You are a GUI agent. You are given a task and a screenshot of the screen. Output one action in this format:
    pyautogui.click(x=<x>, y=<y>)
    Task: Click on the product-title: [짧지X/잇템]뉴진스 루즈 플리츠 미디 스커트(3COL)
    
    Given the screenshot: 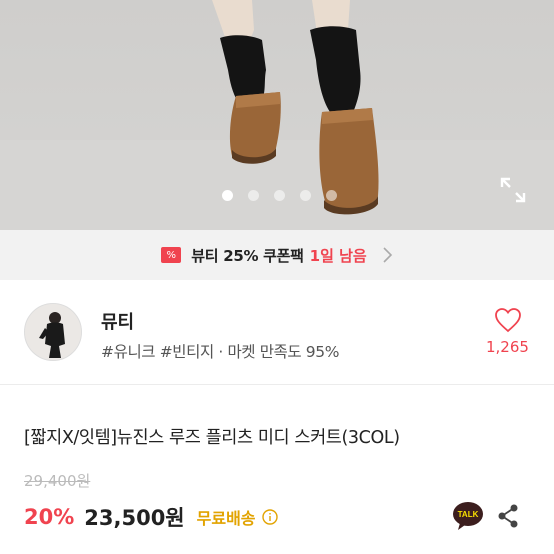 What is the action you would take?
    pyautogui.click(x=212, y=438)
    